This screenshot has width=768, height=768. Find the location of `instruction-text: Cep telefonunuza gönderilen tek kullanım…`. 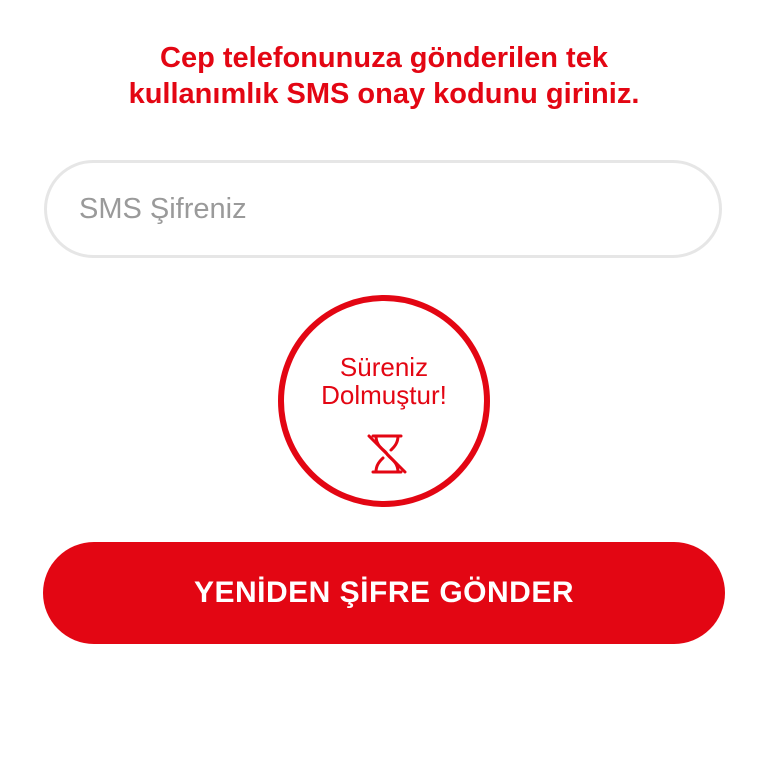

instruction-text: Cep telefonunuza gönderilen tek kullanım… is located at coordinates (384, 76).